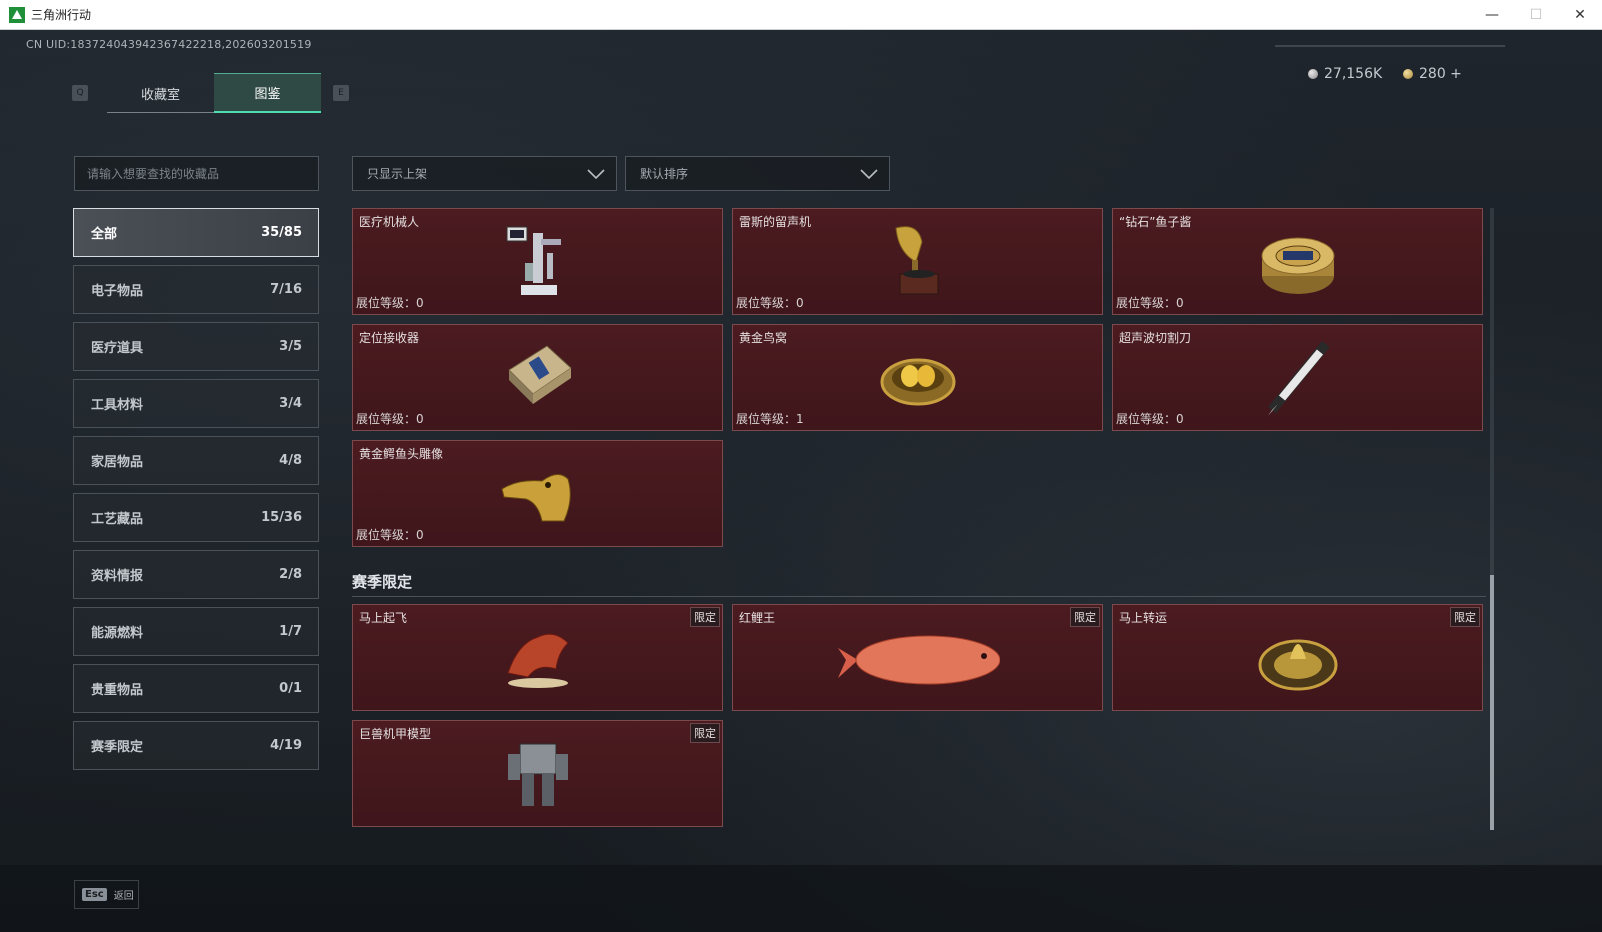  What do you see at coordinates (196, 346) in the screenshot?
I see `category-medical: 医疗道具 3/5` at bounding box center [196, 346].